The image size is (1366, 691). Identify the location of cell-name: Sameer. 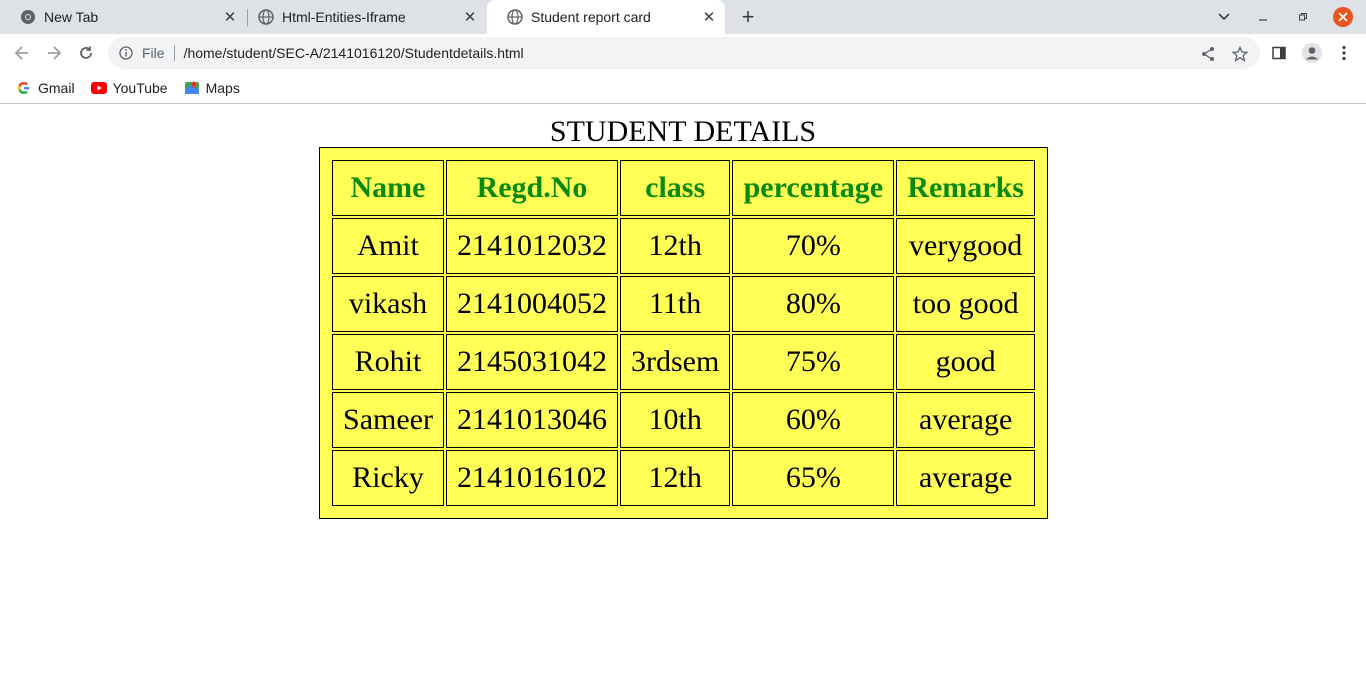
(388, 420).